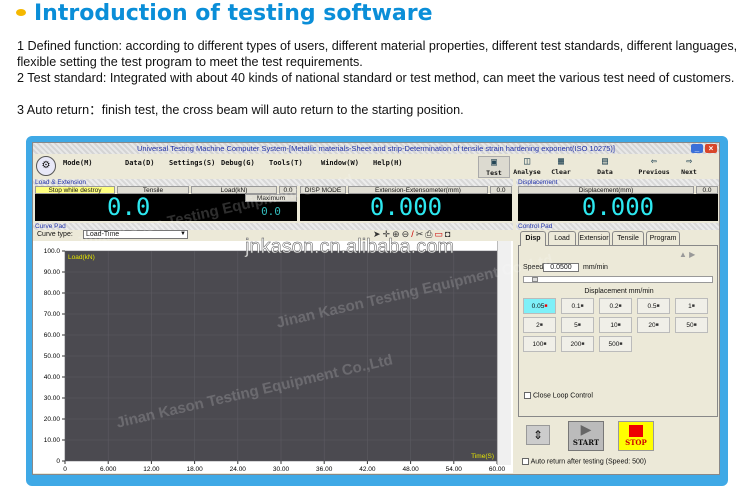 Image resolution: width=750 pixels, height=500 pixels. I want to click on y-tick-label: 0, so click(58, 461).